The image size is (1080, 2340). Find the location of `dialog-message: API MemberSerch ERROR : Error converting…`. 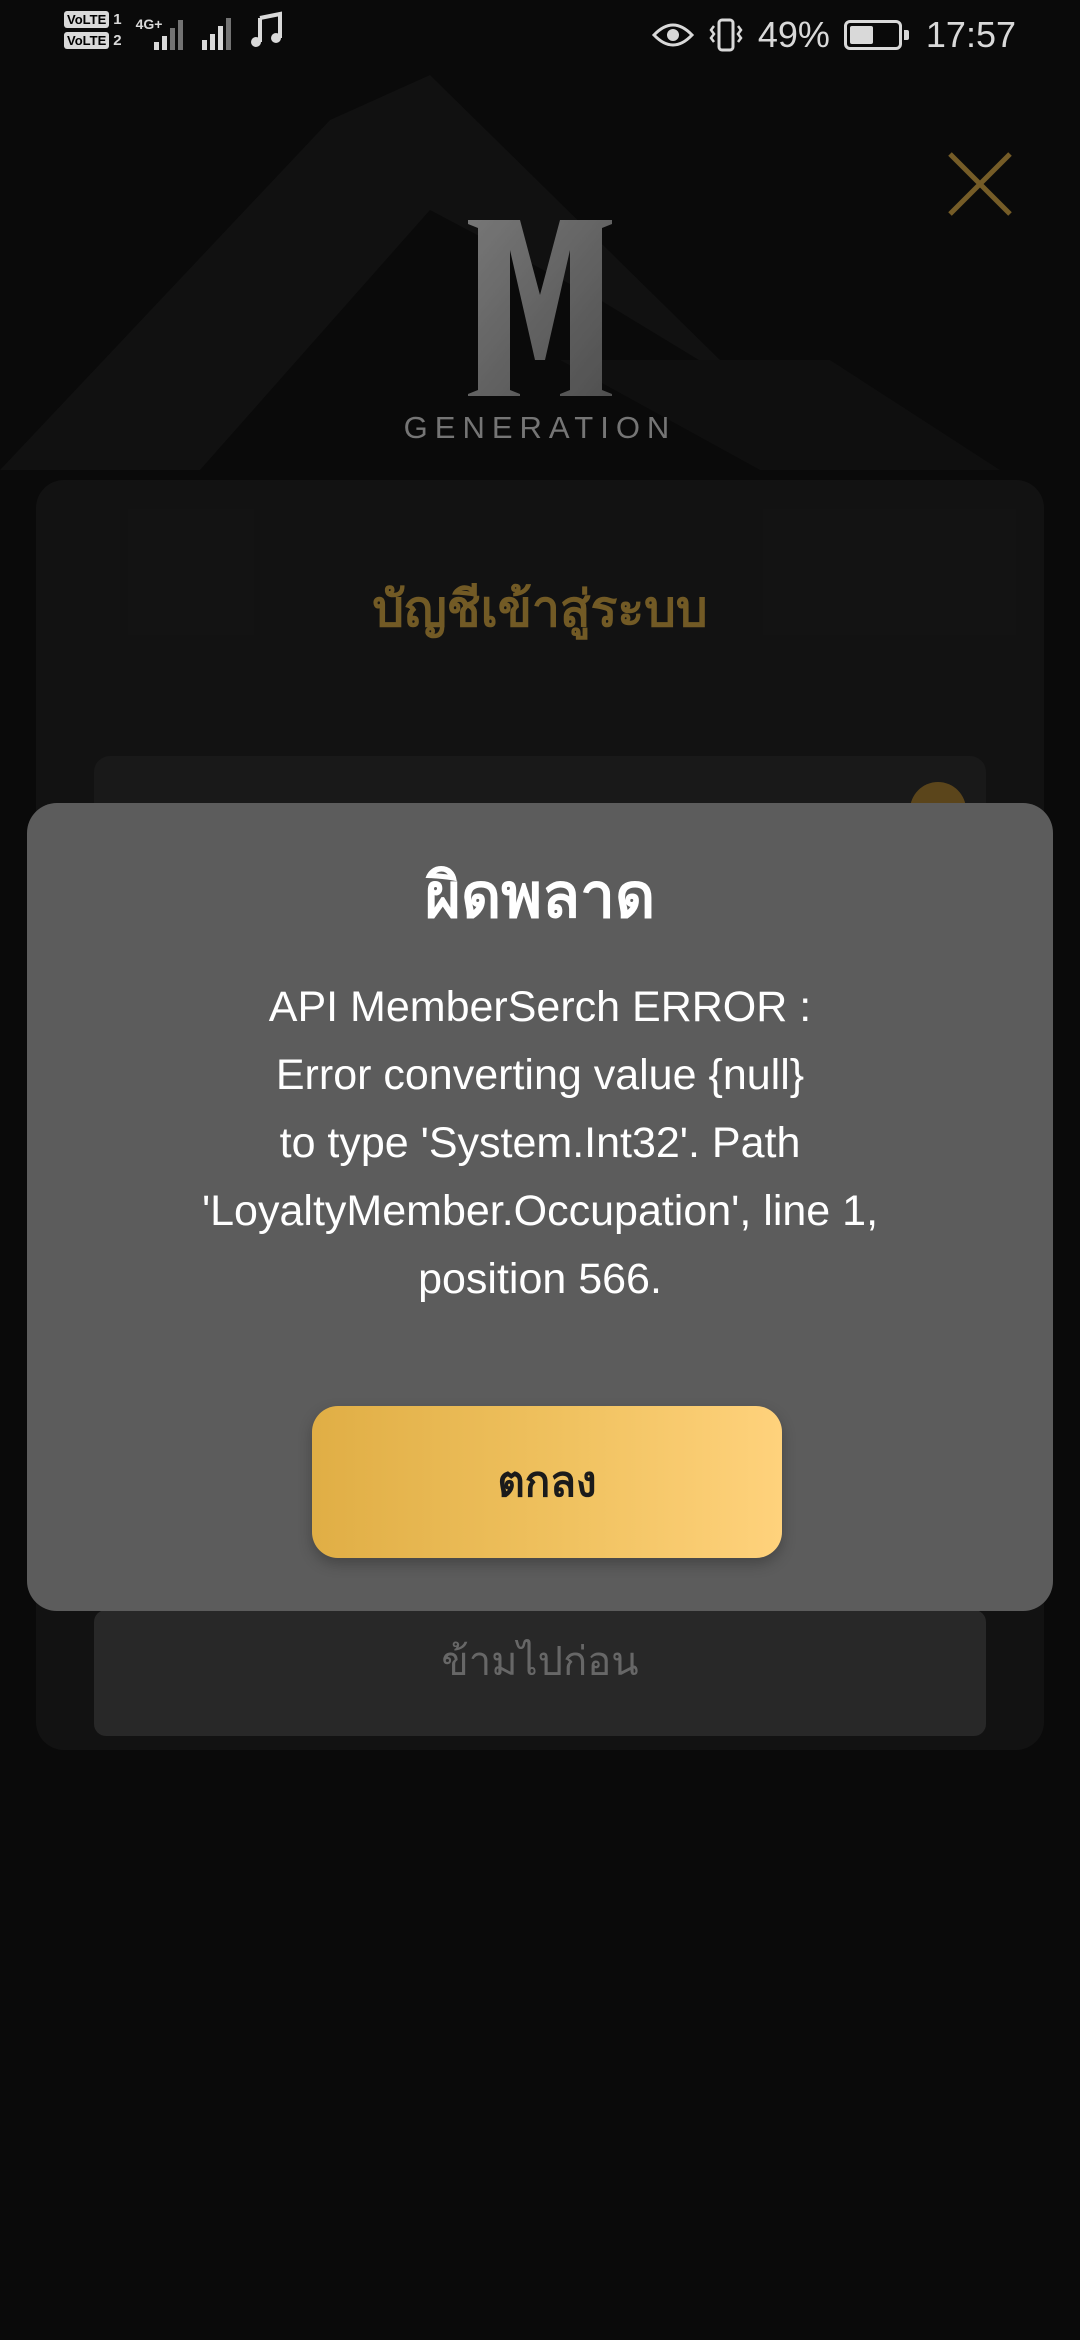

dialog-message: API MemberSerch ERROR : Error converting… is located at coordinates (540, 1143).